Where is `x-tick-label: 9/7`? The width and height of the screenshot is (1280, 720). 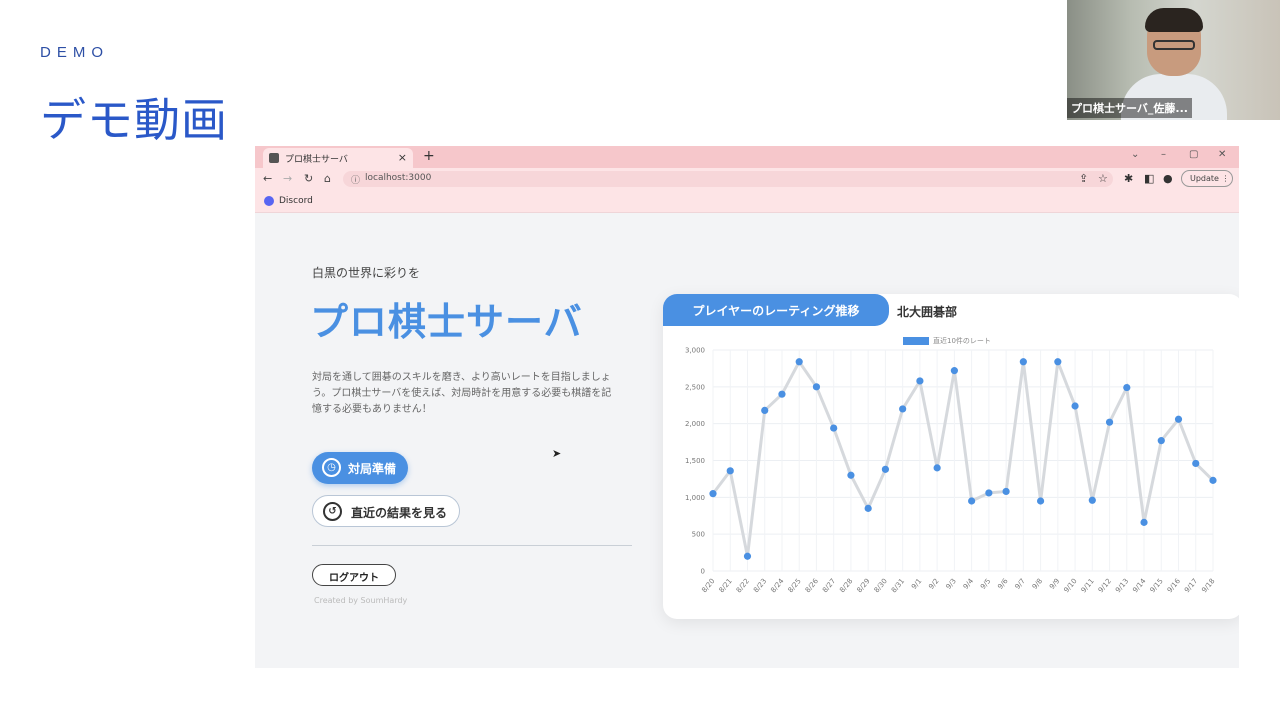
x-tick-label: 9/7 is located at coordinates (1020, 584).